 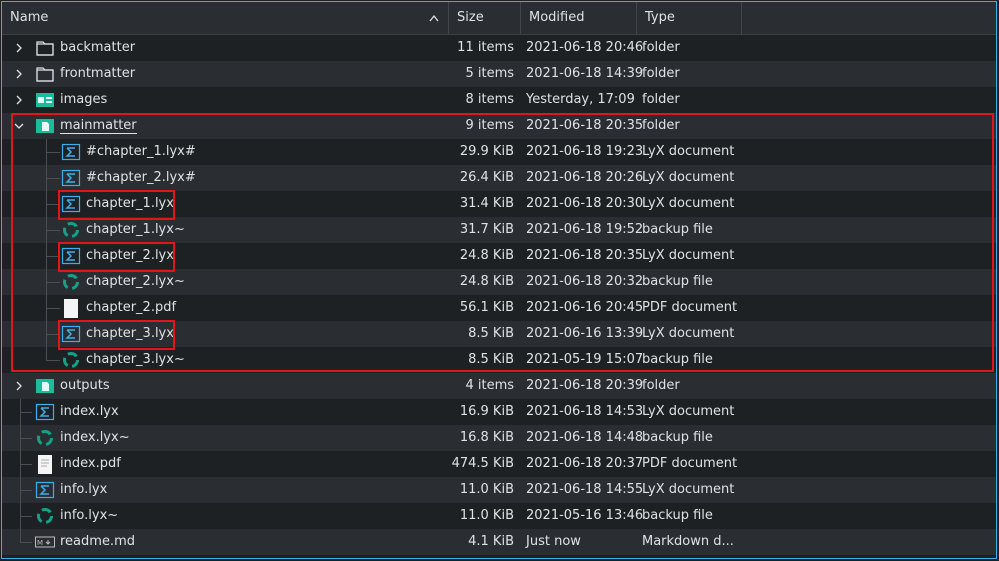 What do you see at coordinates (585, 333) in the screenshot?
I see `file-modified: 2021-06-16 13:39` at bounding box center [585, 333].